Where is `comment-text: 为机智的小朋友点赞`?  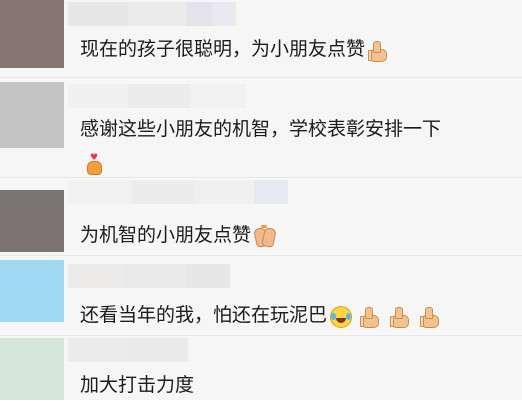
comment-text: 为机智的小朋友点赞 is located at coordinates (298, 235).